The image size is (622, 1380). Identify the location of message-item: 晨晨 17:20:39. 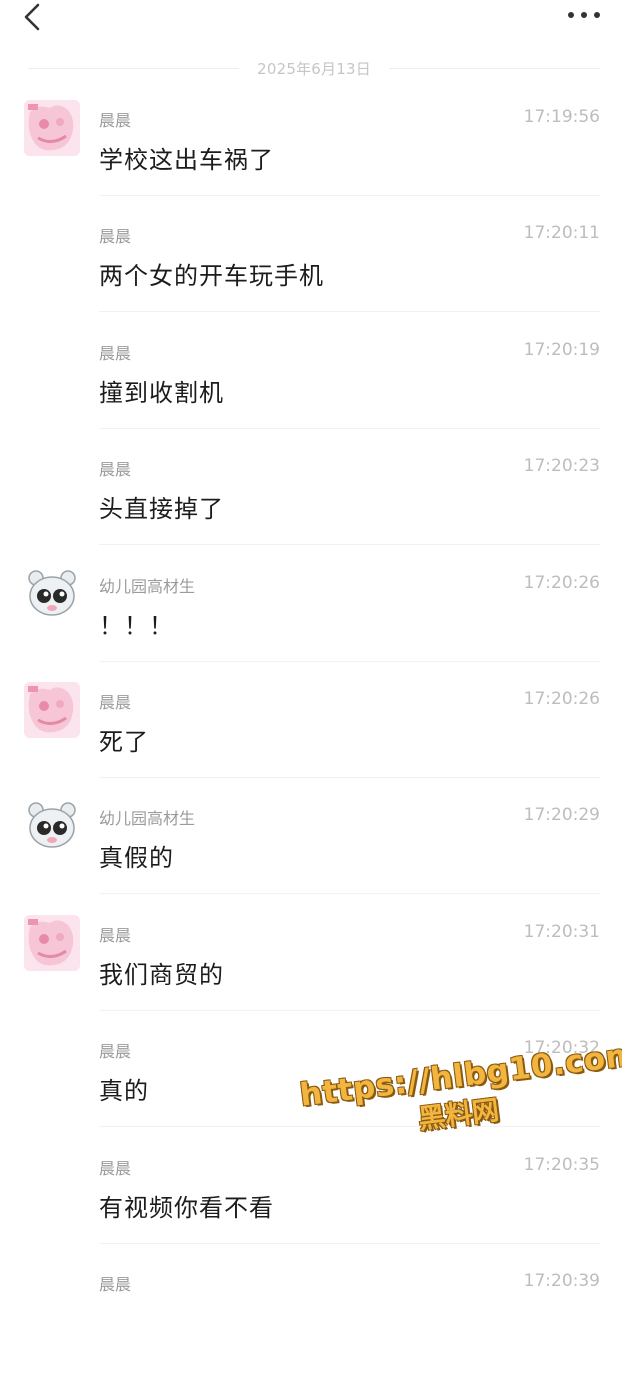
(311, 1322).